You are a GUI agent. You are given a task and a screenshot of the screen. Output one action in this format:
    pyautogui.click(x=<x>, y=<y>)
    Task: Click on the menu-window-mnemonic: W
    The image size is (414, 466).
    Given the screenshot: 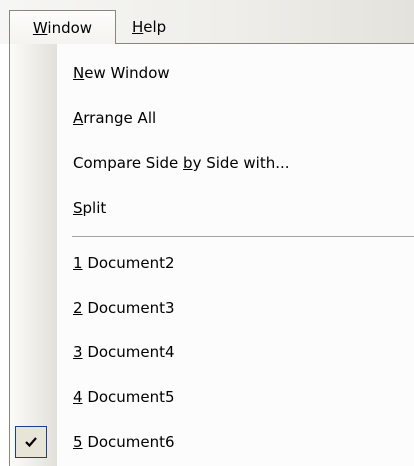 What is the action you would take?
    pyautogui.click(x=40, y=28)
    